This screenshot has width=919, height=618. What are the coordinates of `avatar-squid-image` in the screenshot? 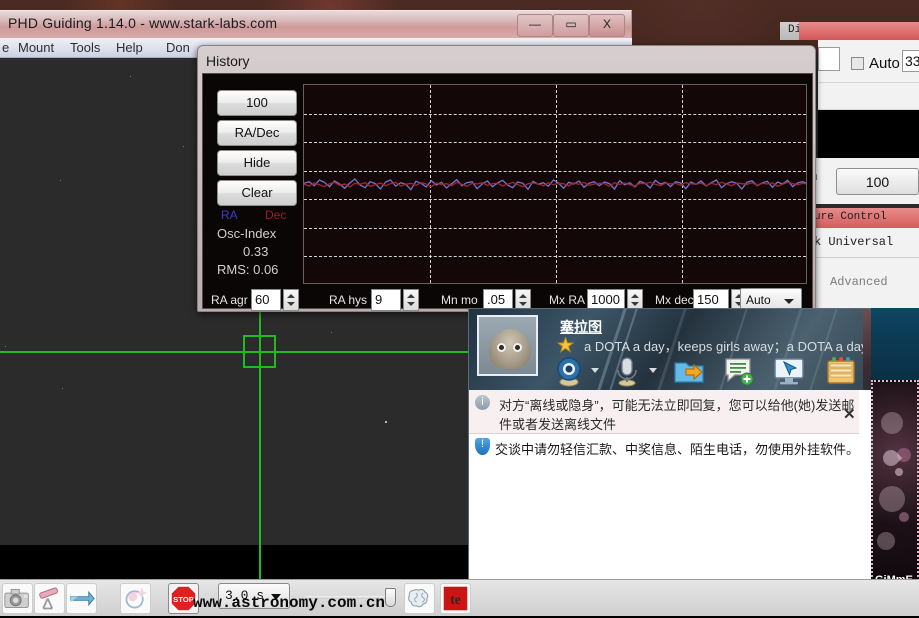 It's located at (510, 349).